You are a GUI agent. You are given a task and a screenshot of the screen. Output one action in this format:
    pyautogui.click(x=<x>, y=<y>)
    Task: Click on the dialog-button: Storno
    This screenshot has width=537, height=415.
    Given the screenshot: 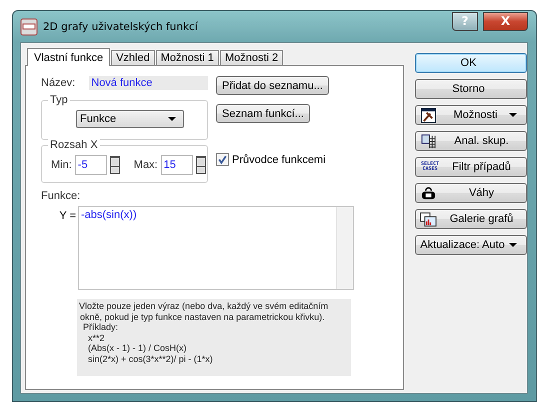 What is the action you would take?
    pyautogui.click(x=471, y=89)
    